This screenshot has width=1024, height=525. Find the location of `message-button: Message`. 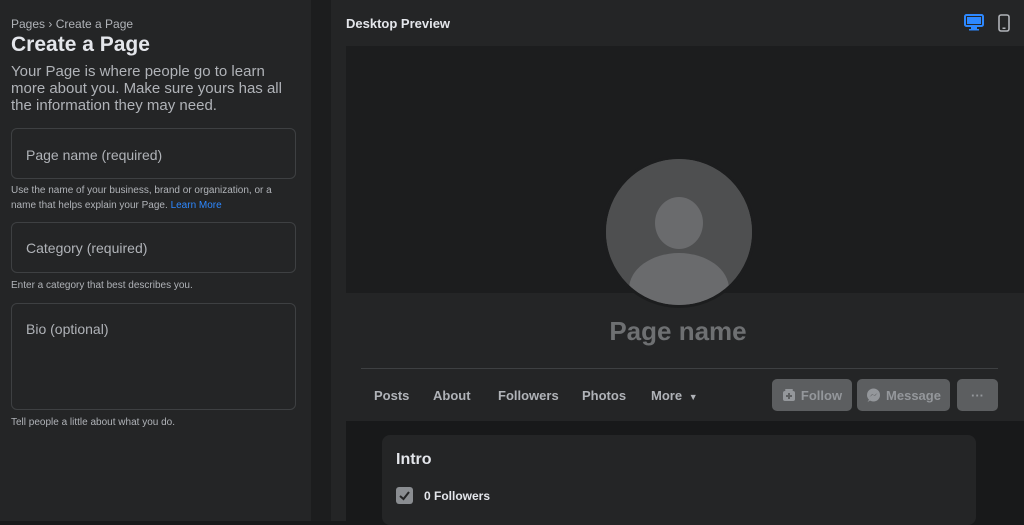

message-button: Message is located at coordinates (903, 395).